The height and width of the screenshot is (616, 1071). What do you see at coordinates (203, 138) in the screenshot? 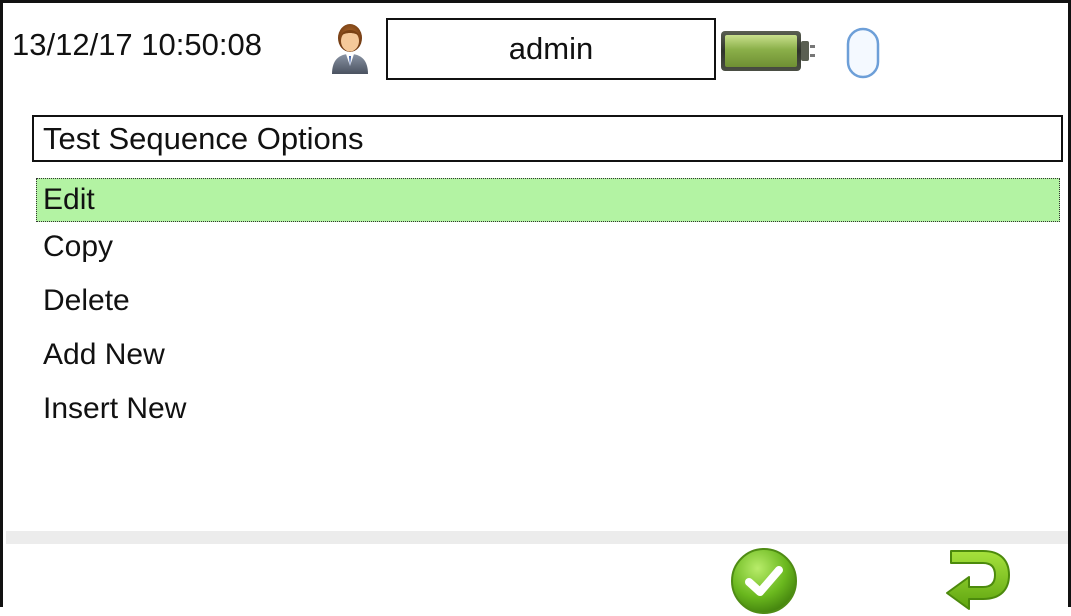
I see `page-title-text: Test Sequence Options` at bounding box center [203, 138].